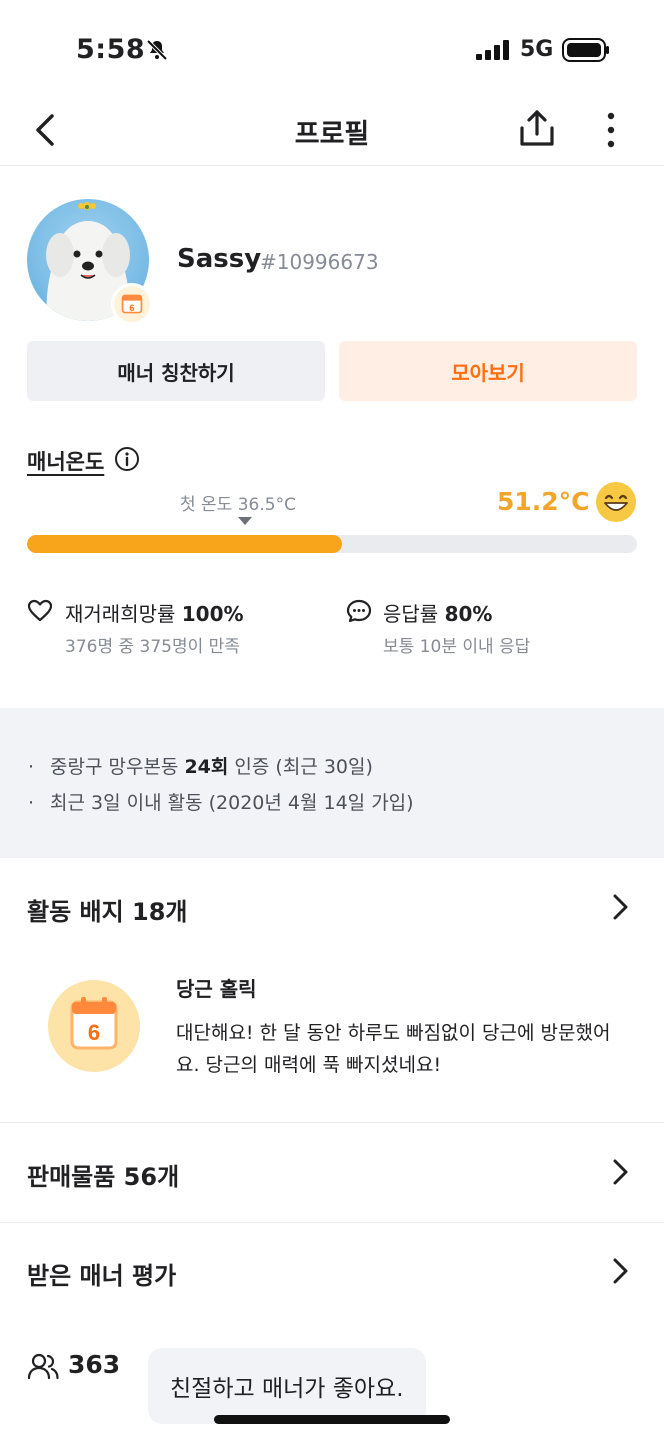  I want to click on response-rate: 응답률 80%, so click(437, 612).